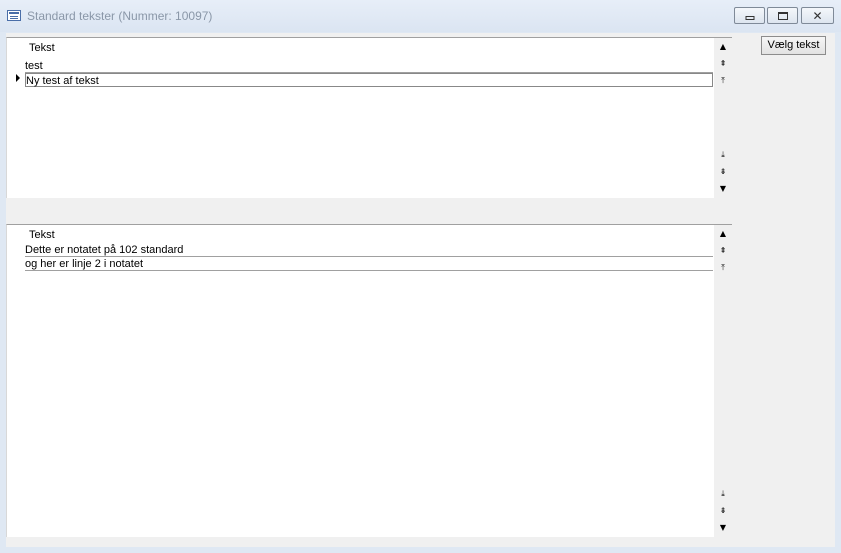  I want to click on form-icon, so click(14, 15).